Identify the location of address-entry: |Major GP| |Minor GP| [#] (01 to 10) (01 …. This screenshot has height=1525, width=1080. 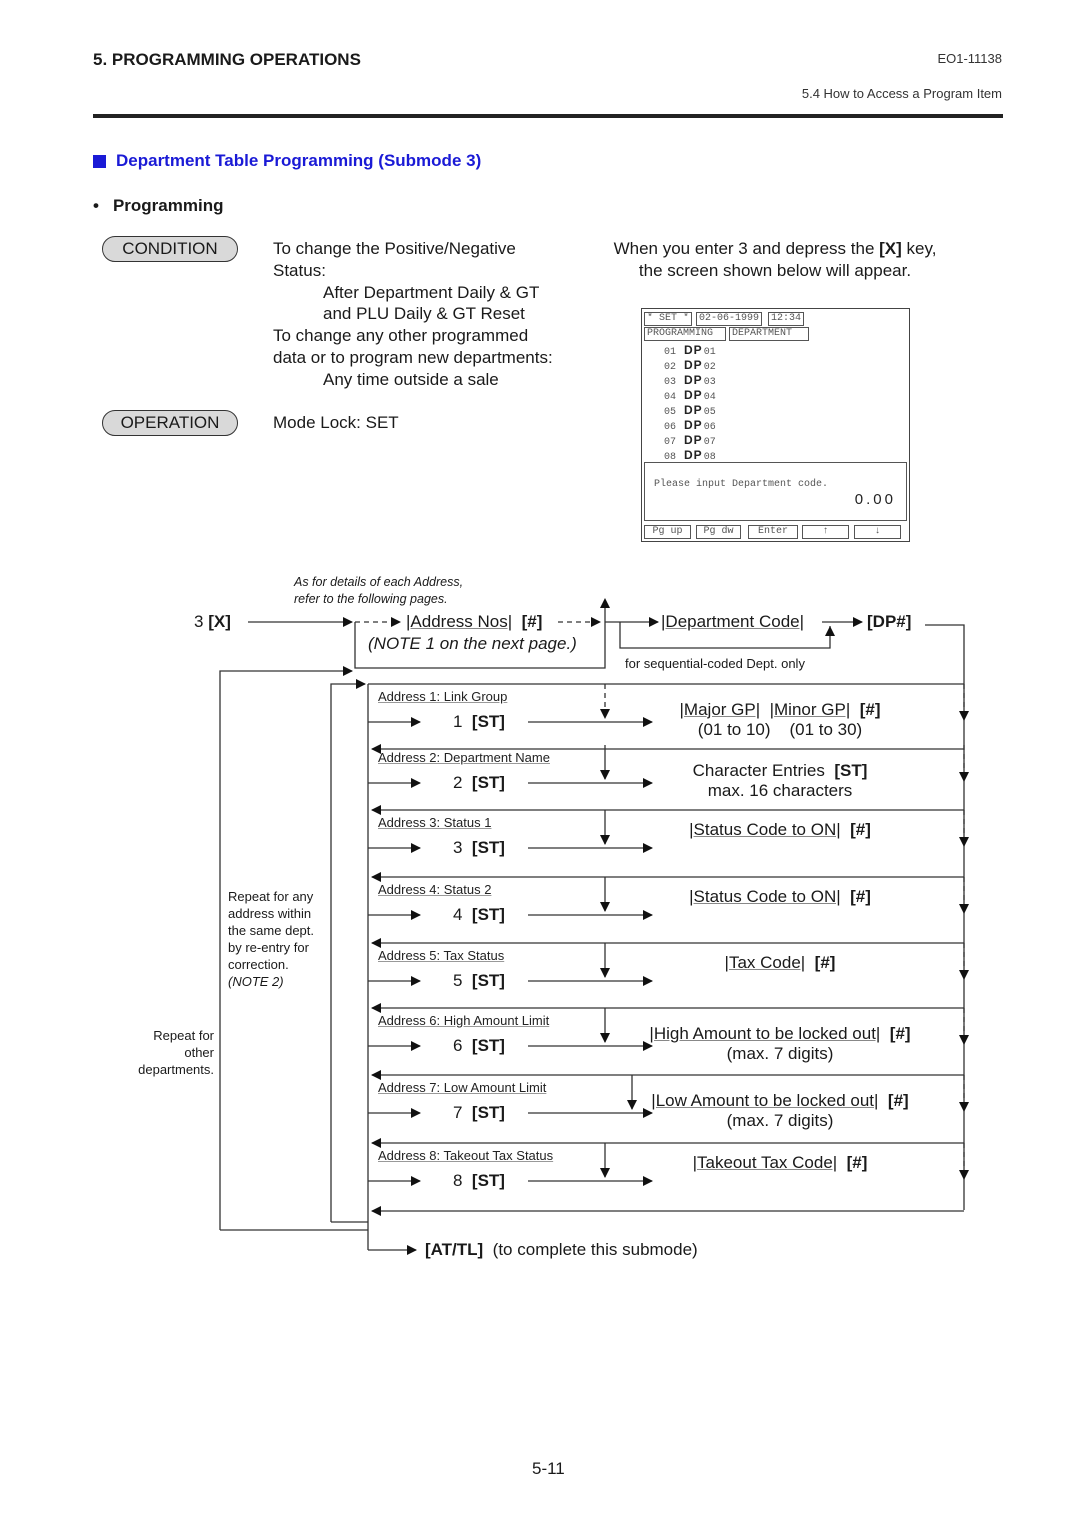
(780, 720).